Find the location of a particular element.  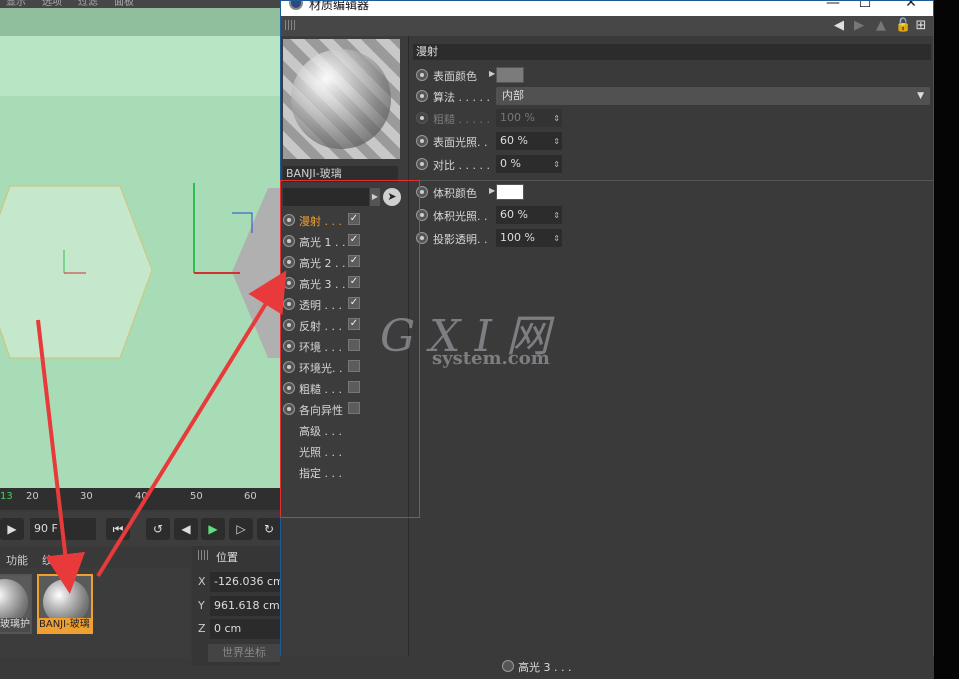

arrow-to-material is located at coordinates (61, 456).